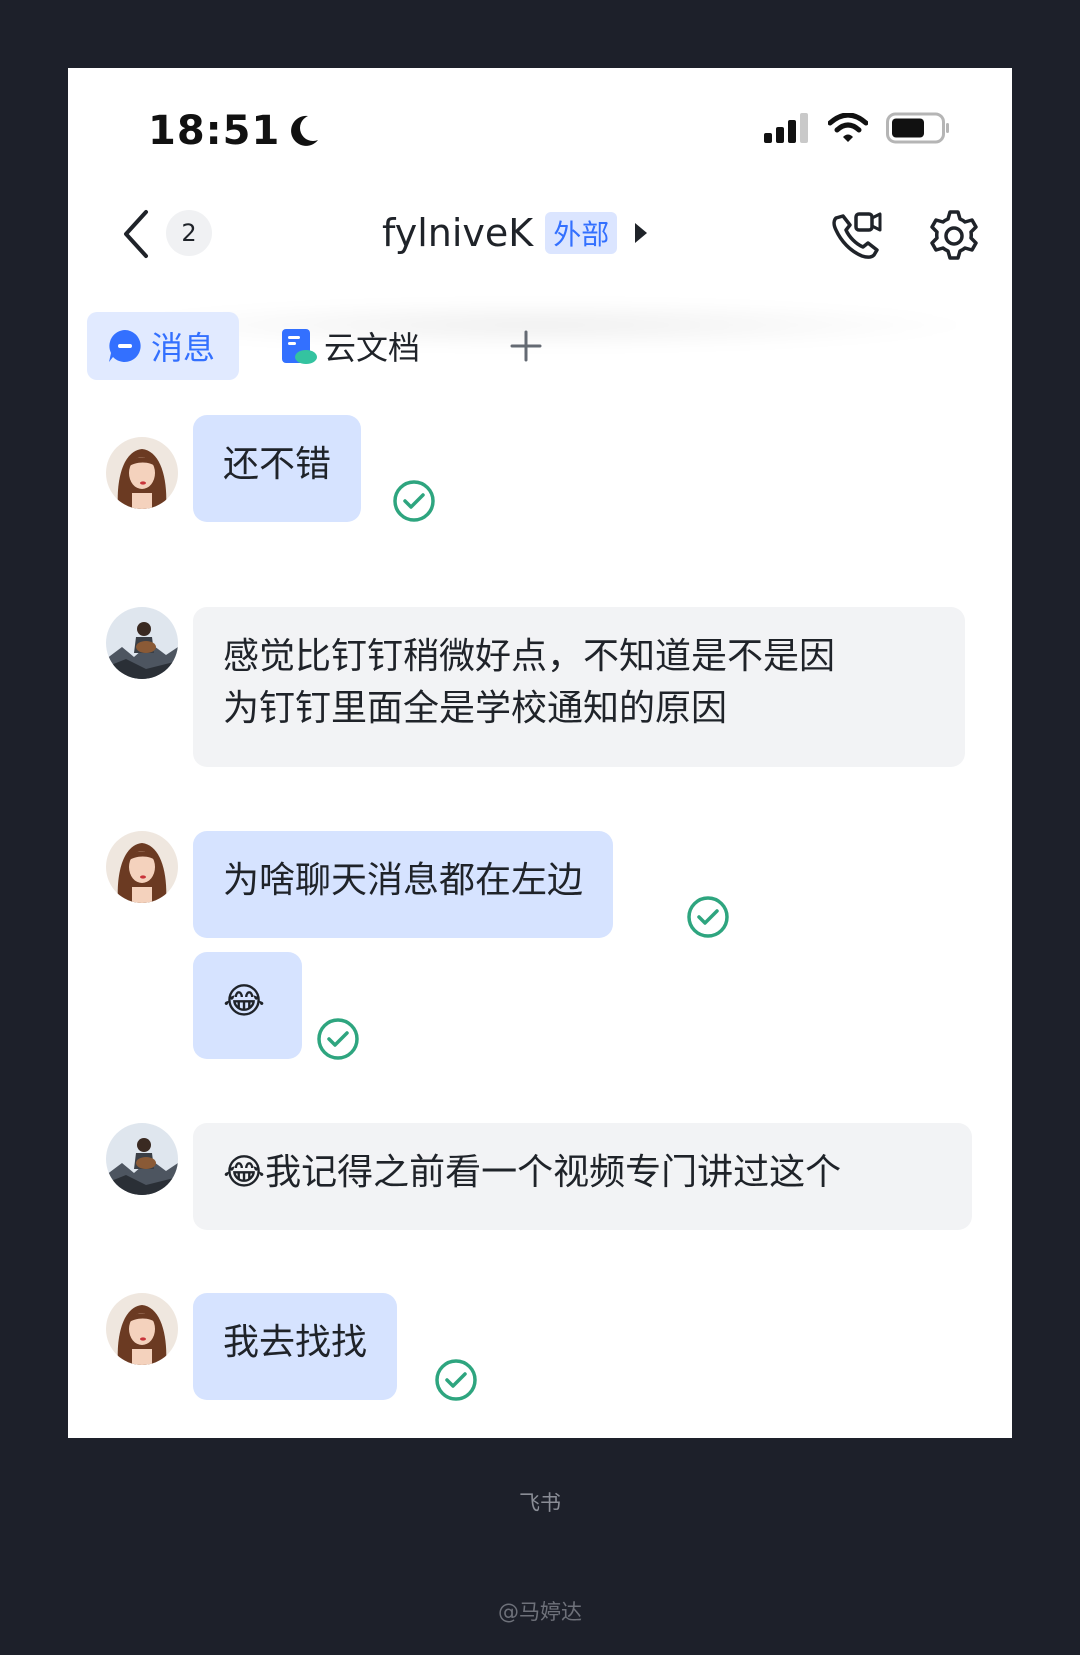 Image resolution: width=1080 pixels, height=1655 pixels. I want to click on message-bubble-2: 感觉比钉钉稍微好点，不知道是不是因 为钉钉里面全是学校通知的原因, so click(579, 687).